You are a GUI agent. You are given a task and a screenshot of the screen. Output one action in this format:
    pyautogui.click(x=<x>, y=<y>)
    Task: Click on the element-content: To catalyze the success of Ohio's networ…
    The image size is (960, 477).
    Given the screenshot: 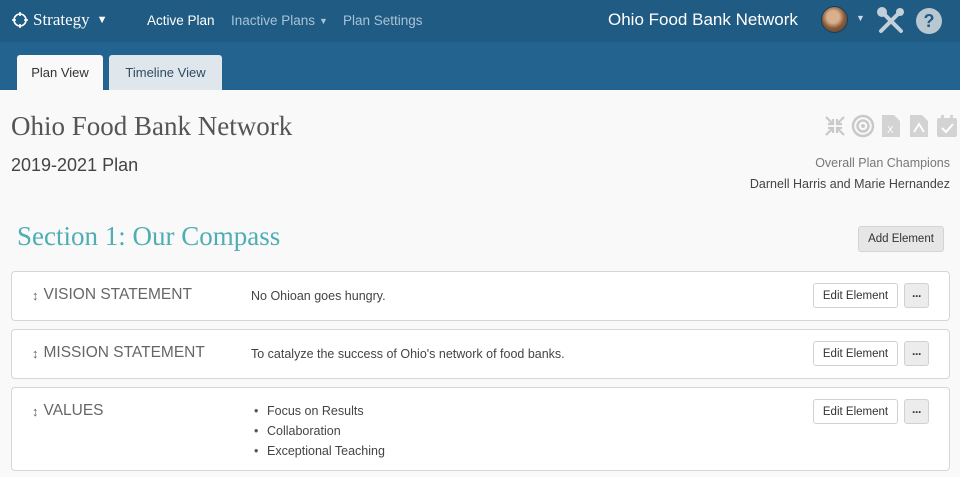 What is the action you would take?
    pyautogui.click(x=408, y=354)
    